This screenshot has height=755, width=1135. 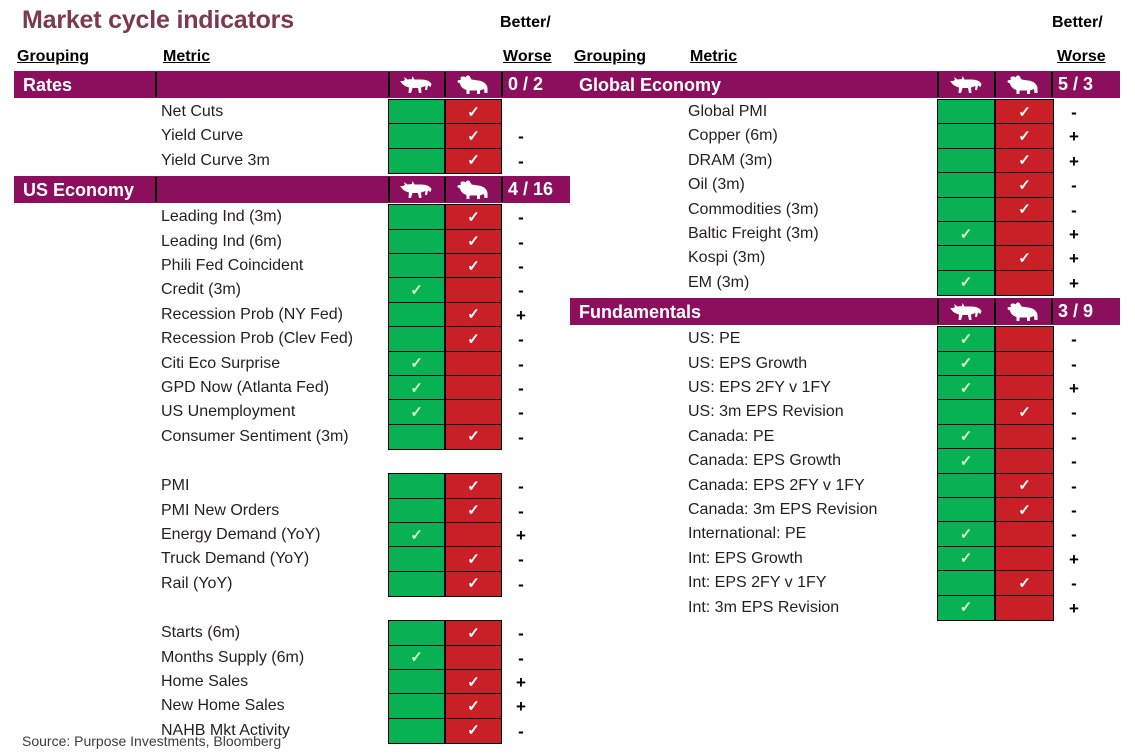 What do you see at coordinates (233, 657) in the screenshot?
I see `metric-label: Months Supply (6m)` at bounding box center [233, 657].